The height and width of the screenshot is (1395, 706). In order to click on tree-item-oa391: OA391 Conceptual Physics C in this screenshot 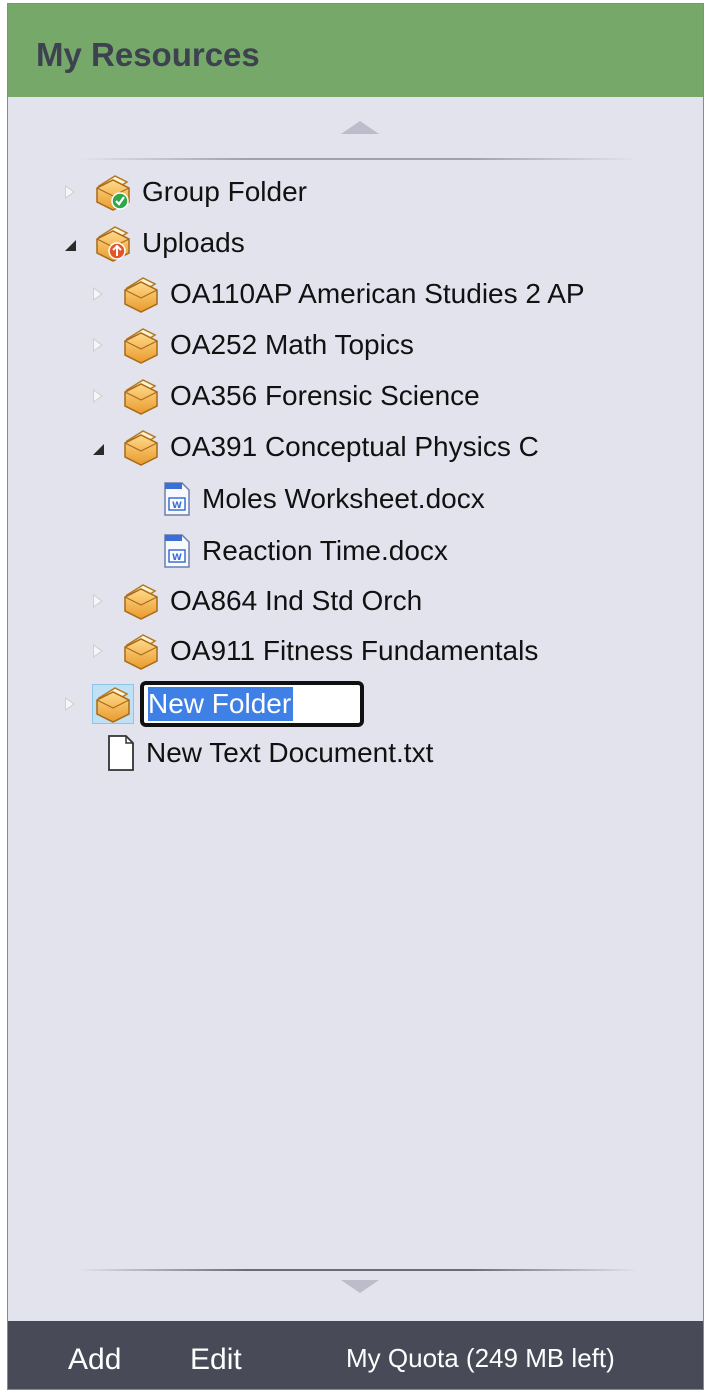, I will do `click(313, 447)`.